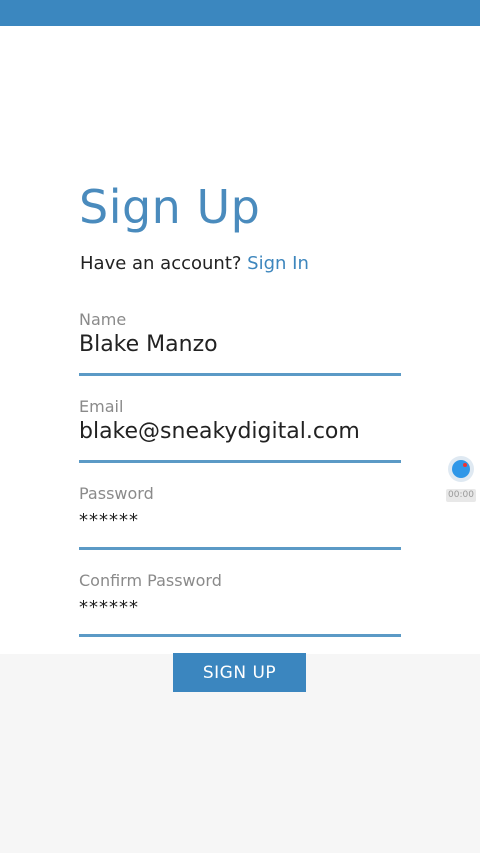 This screenshot has width=480, height=853. I want to click on signin-link: Sign In, so click(278, 263).